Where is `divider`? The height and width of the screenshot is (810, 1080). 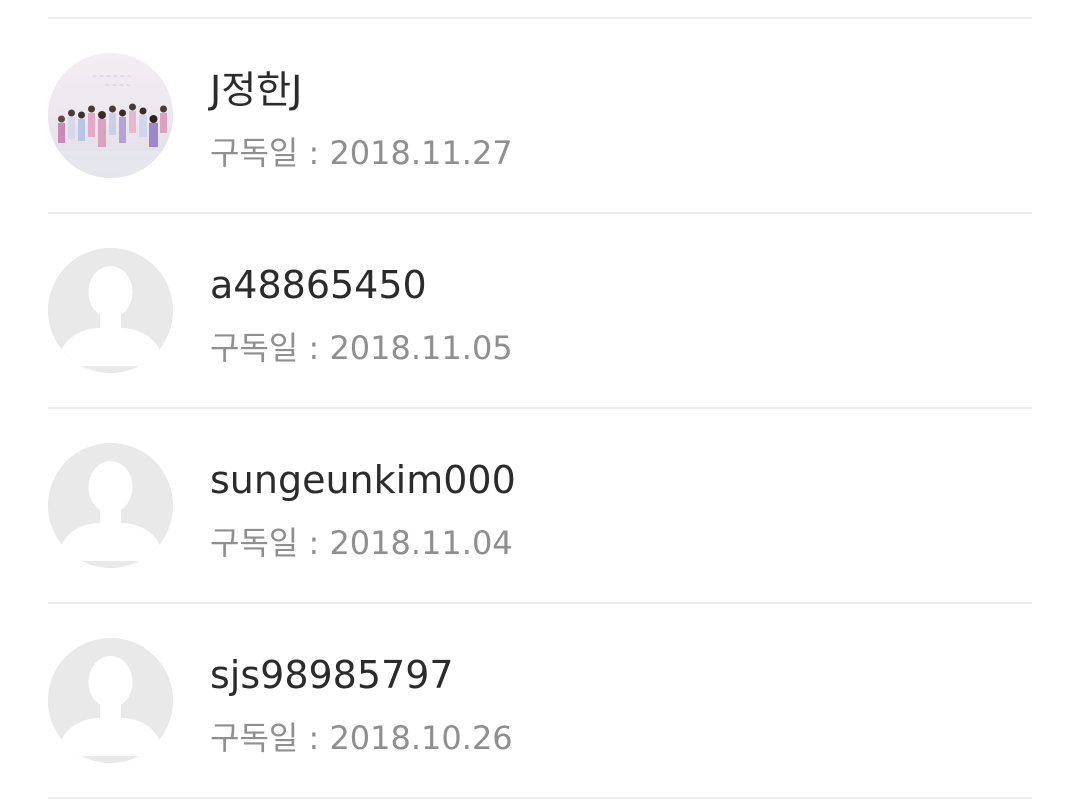 divider is located at coordinates (540, 798).